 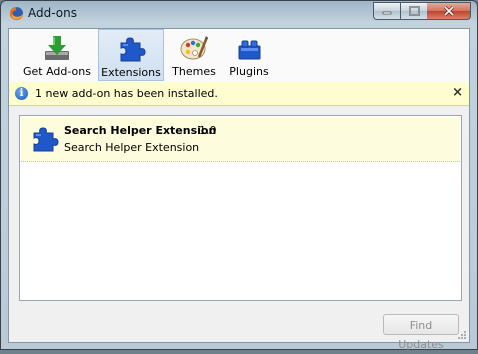 I want to click on install-notification-bar: i 1 new add-on has been installed. ×, so click(x=239, y=94).